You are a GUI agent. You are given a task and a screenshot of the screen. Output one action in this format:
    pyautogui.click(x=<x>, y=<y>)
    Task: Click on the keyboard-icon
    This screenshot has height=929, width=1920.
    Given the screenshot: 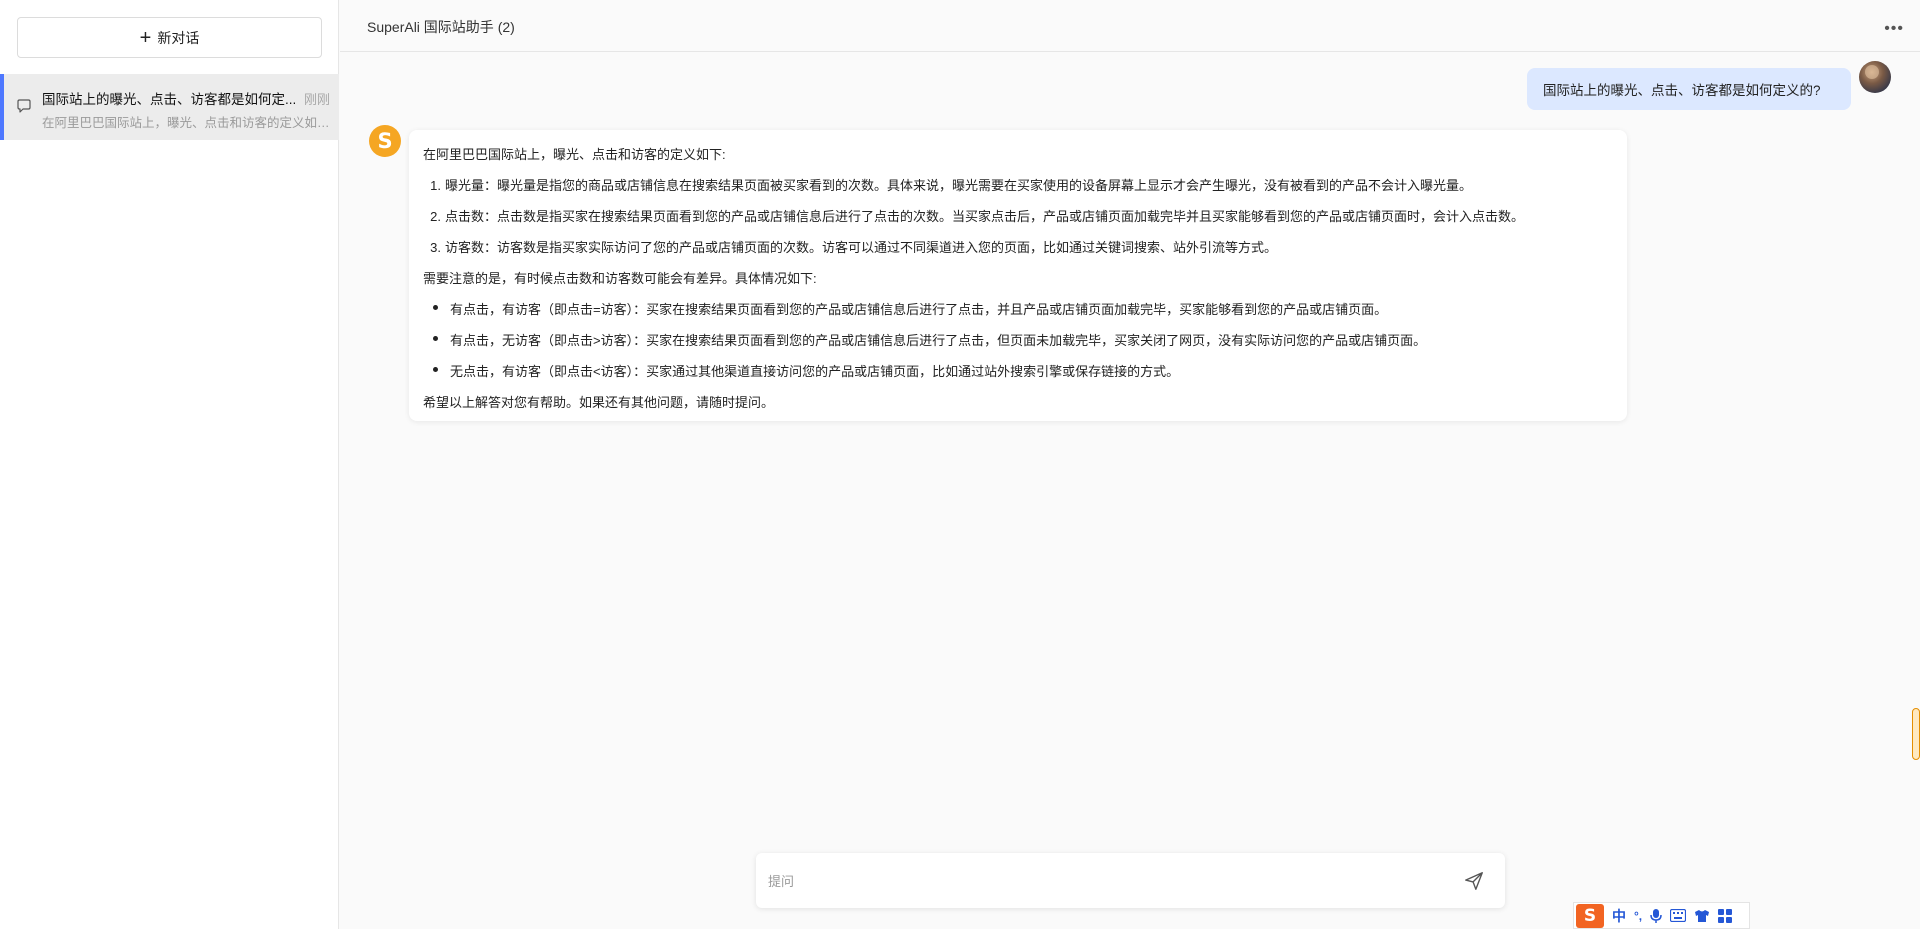 What is the action you would take?
    pyautogui.click(x=1678, y=915)
    